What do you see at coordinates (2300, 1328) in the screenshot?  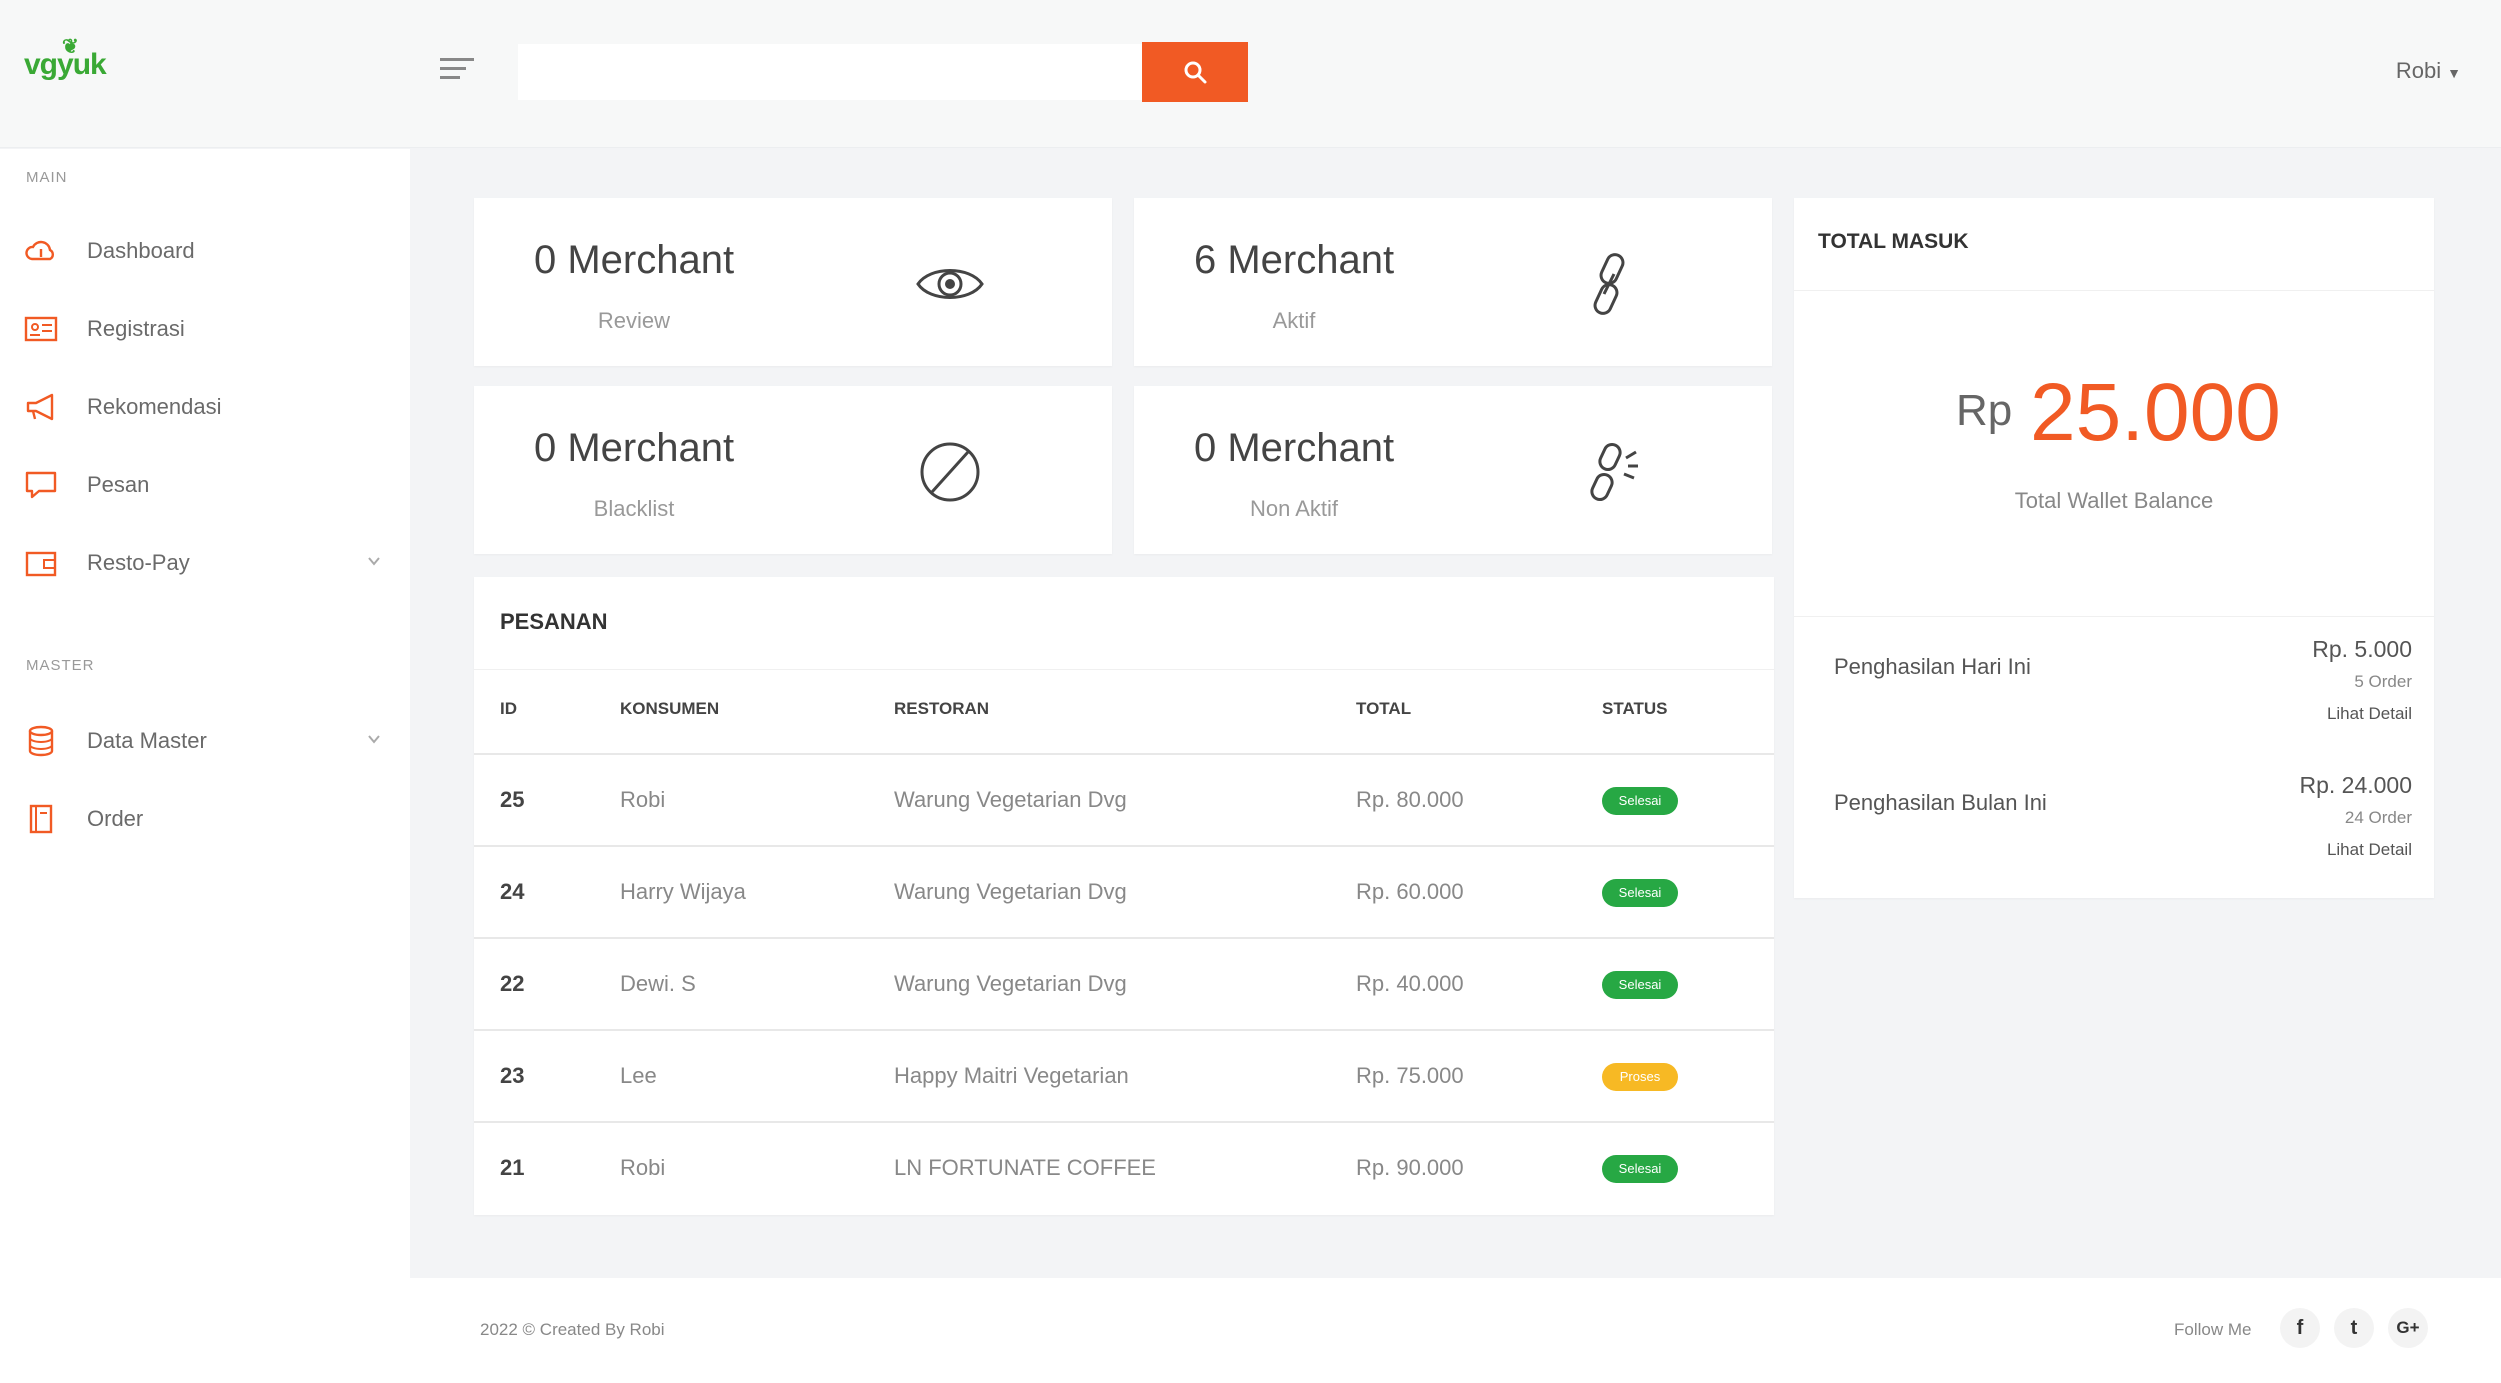 I see `facebook-icon: f` at bounding box center [2300, 1328].